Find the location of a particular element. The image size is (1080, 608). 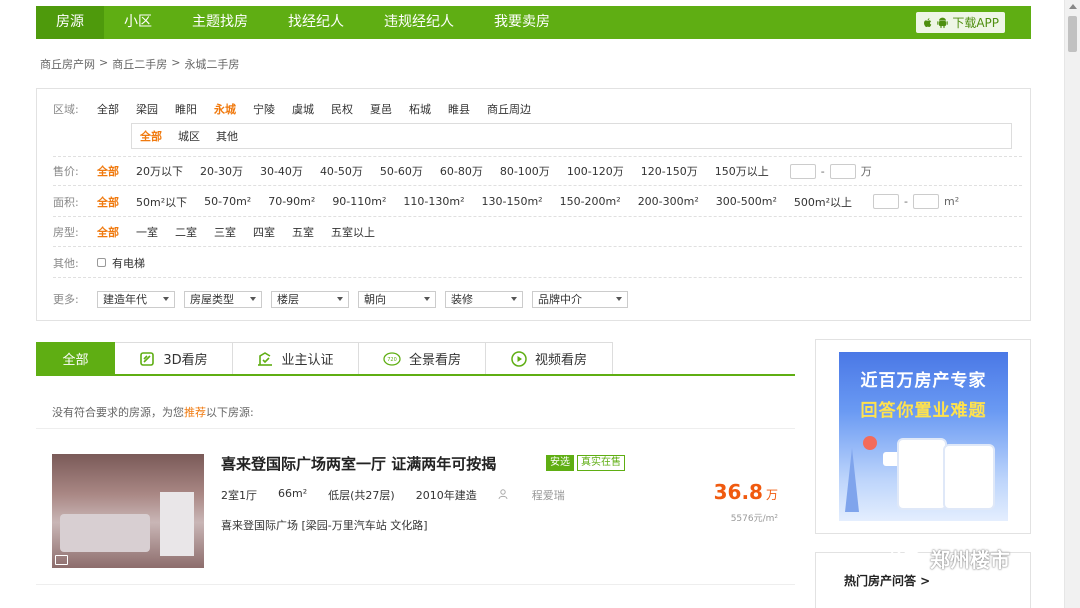

truly-on-sale-badge: 真实在售 is located at coordinates (601, 463).